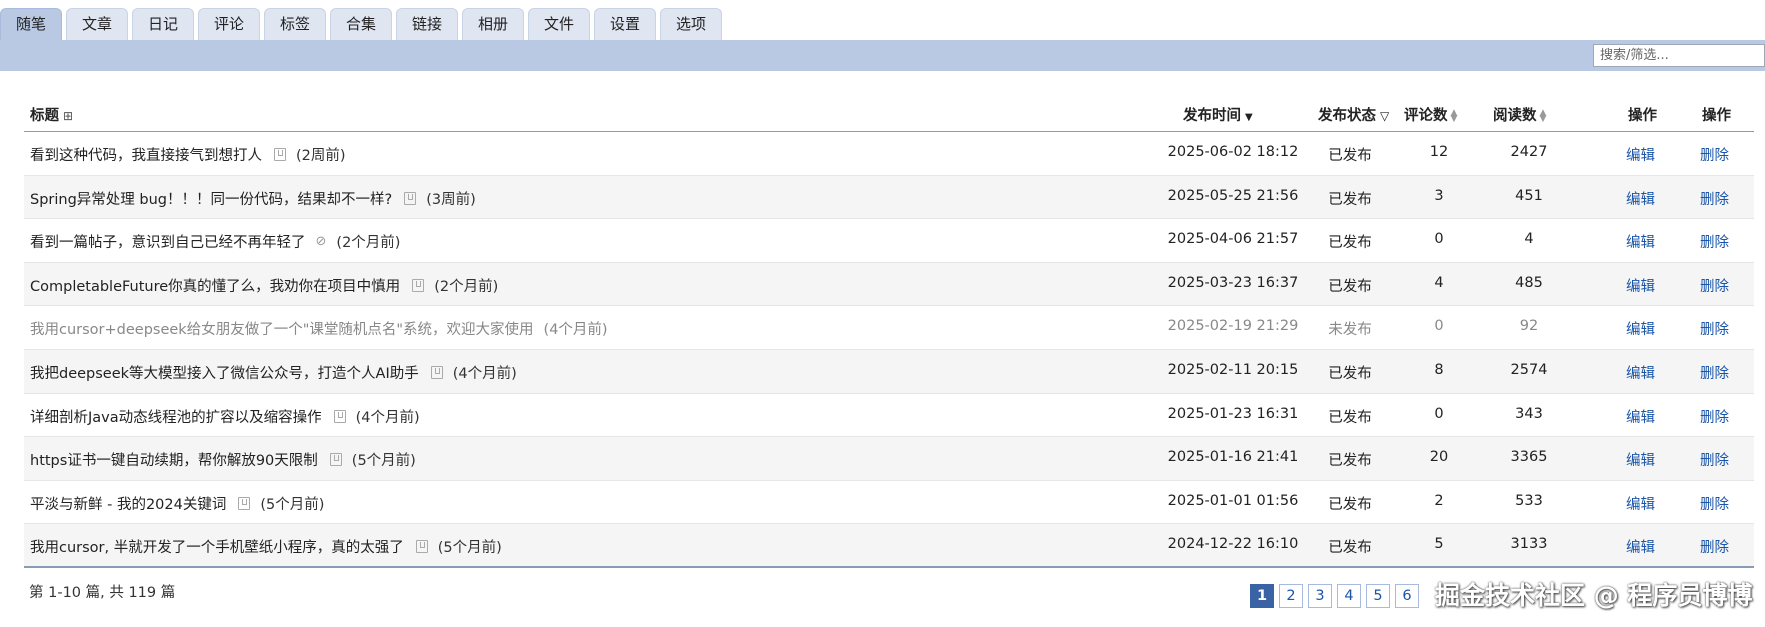 The height and width of the screenshot is (627, 1765). Describe the element at coordinates (1233, 544) in the screenshot. I see `publish-time: 2024-12-22 16:10` at that location.